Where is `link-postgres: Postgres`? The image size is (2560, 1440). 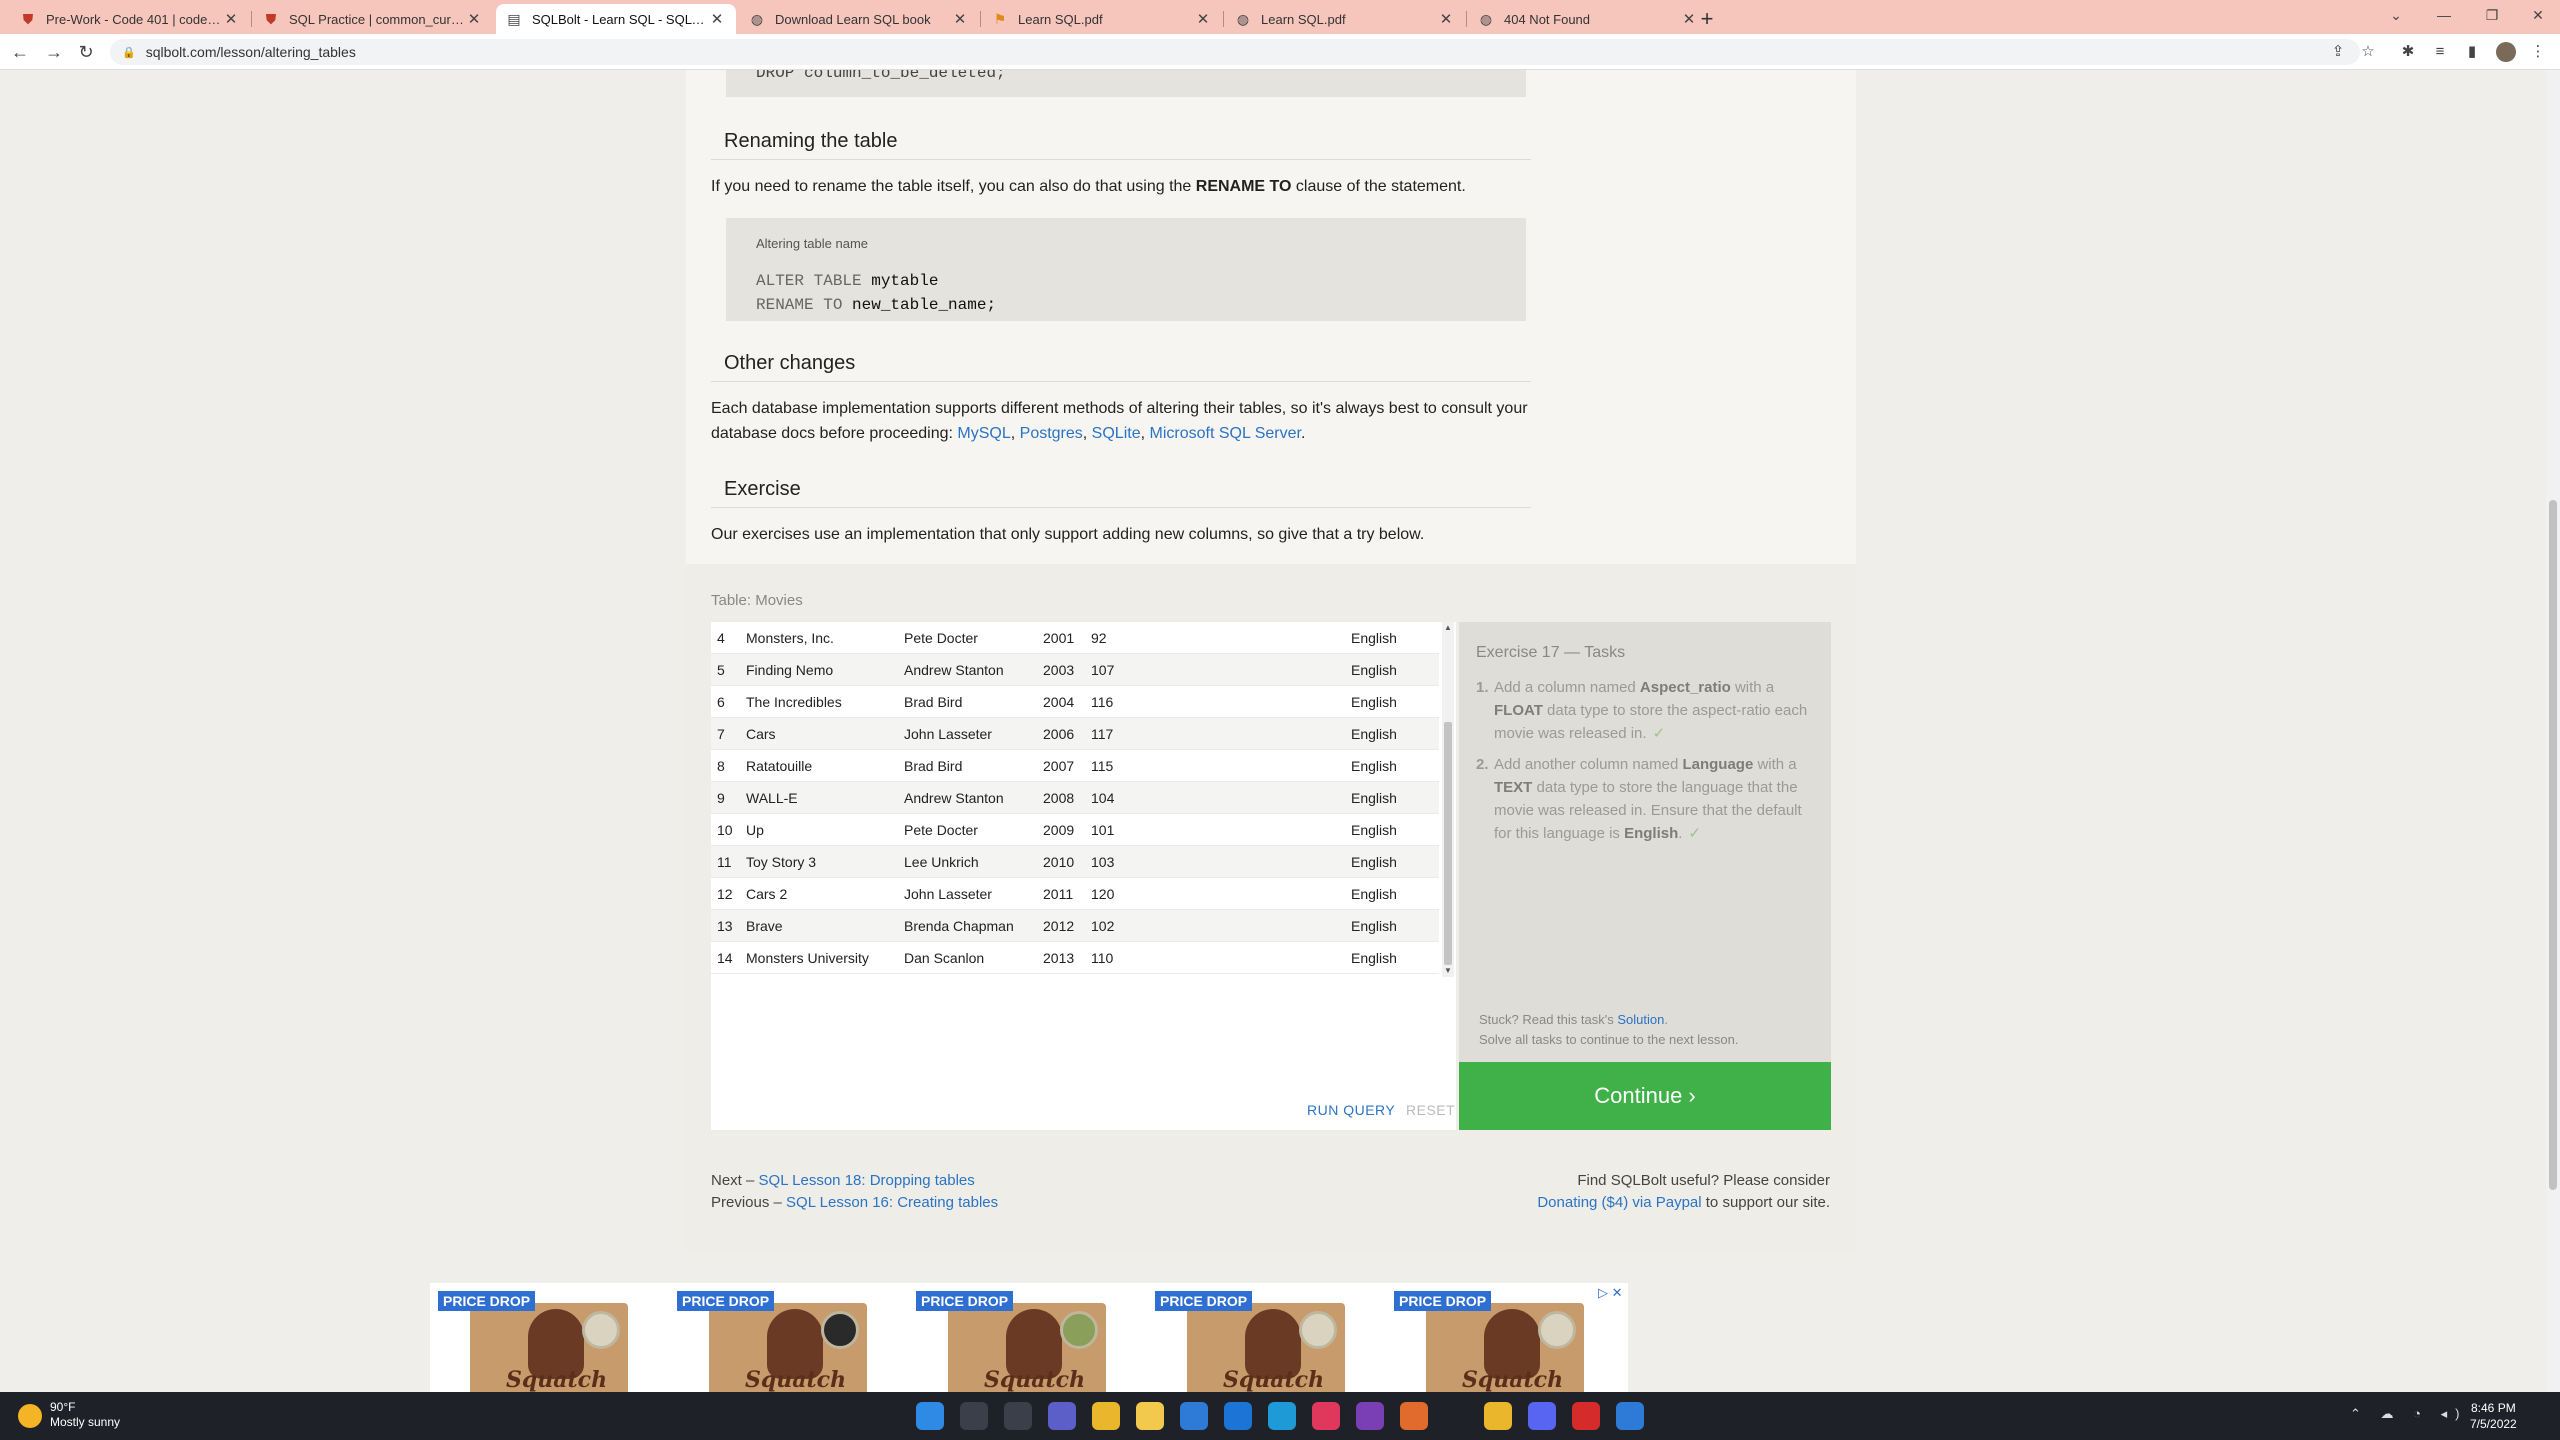 link-postgres: Postgres is located at coordinates (1051, 433).